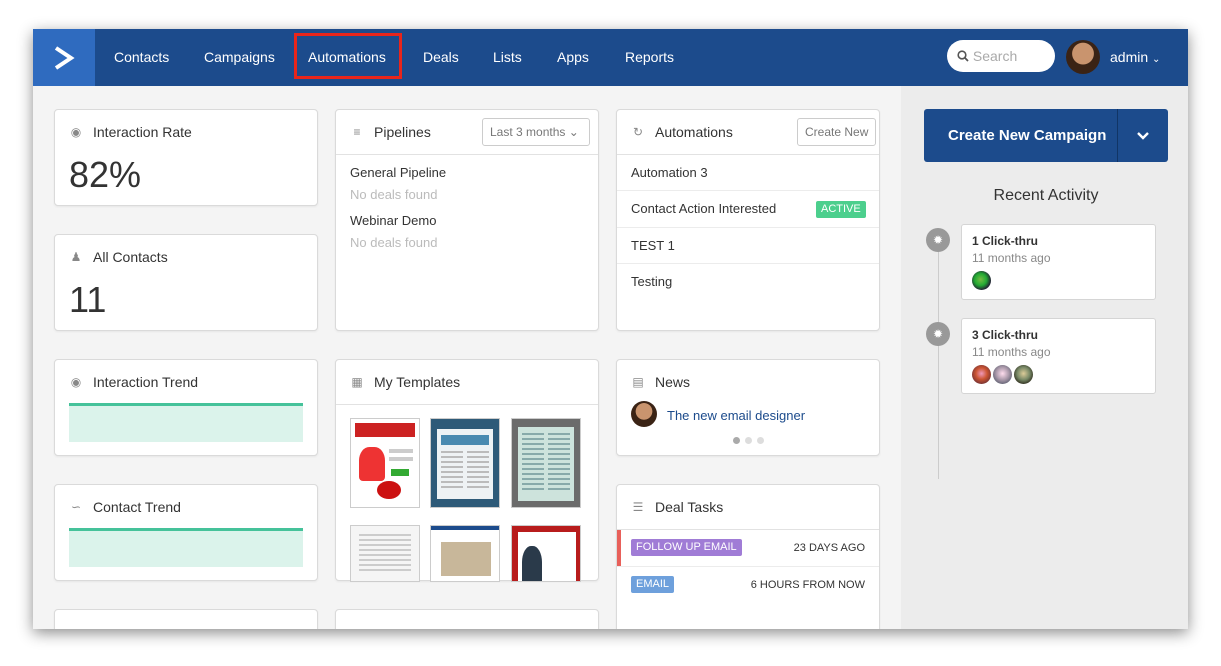 This screenshot has width=1221, height=666. Describe the element at coordinates (76, 382) in the screenshot. I see `eye-icon: ◉` at that location.